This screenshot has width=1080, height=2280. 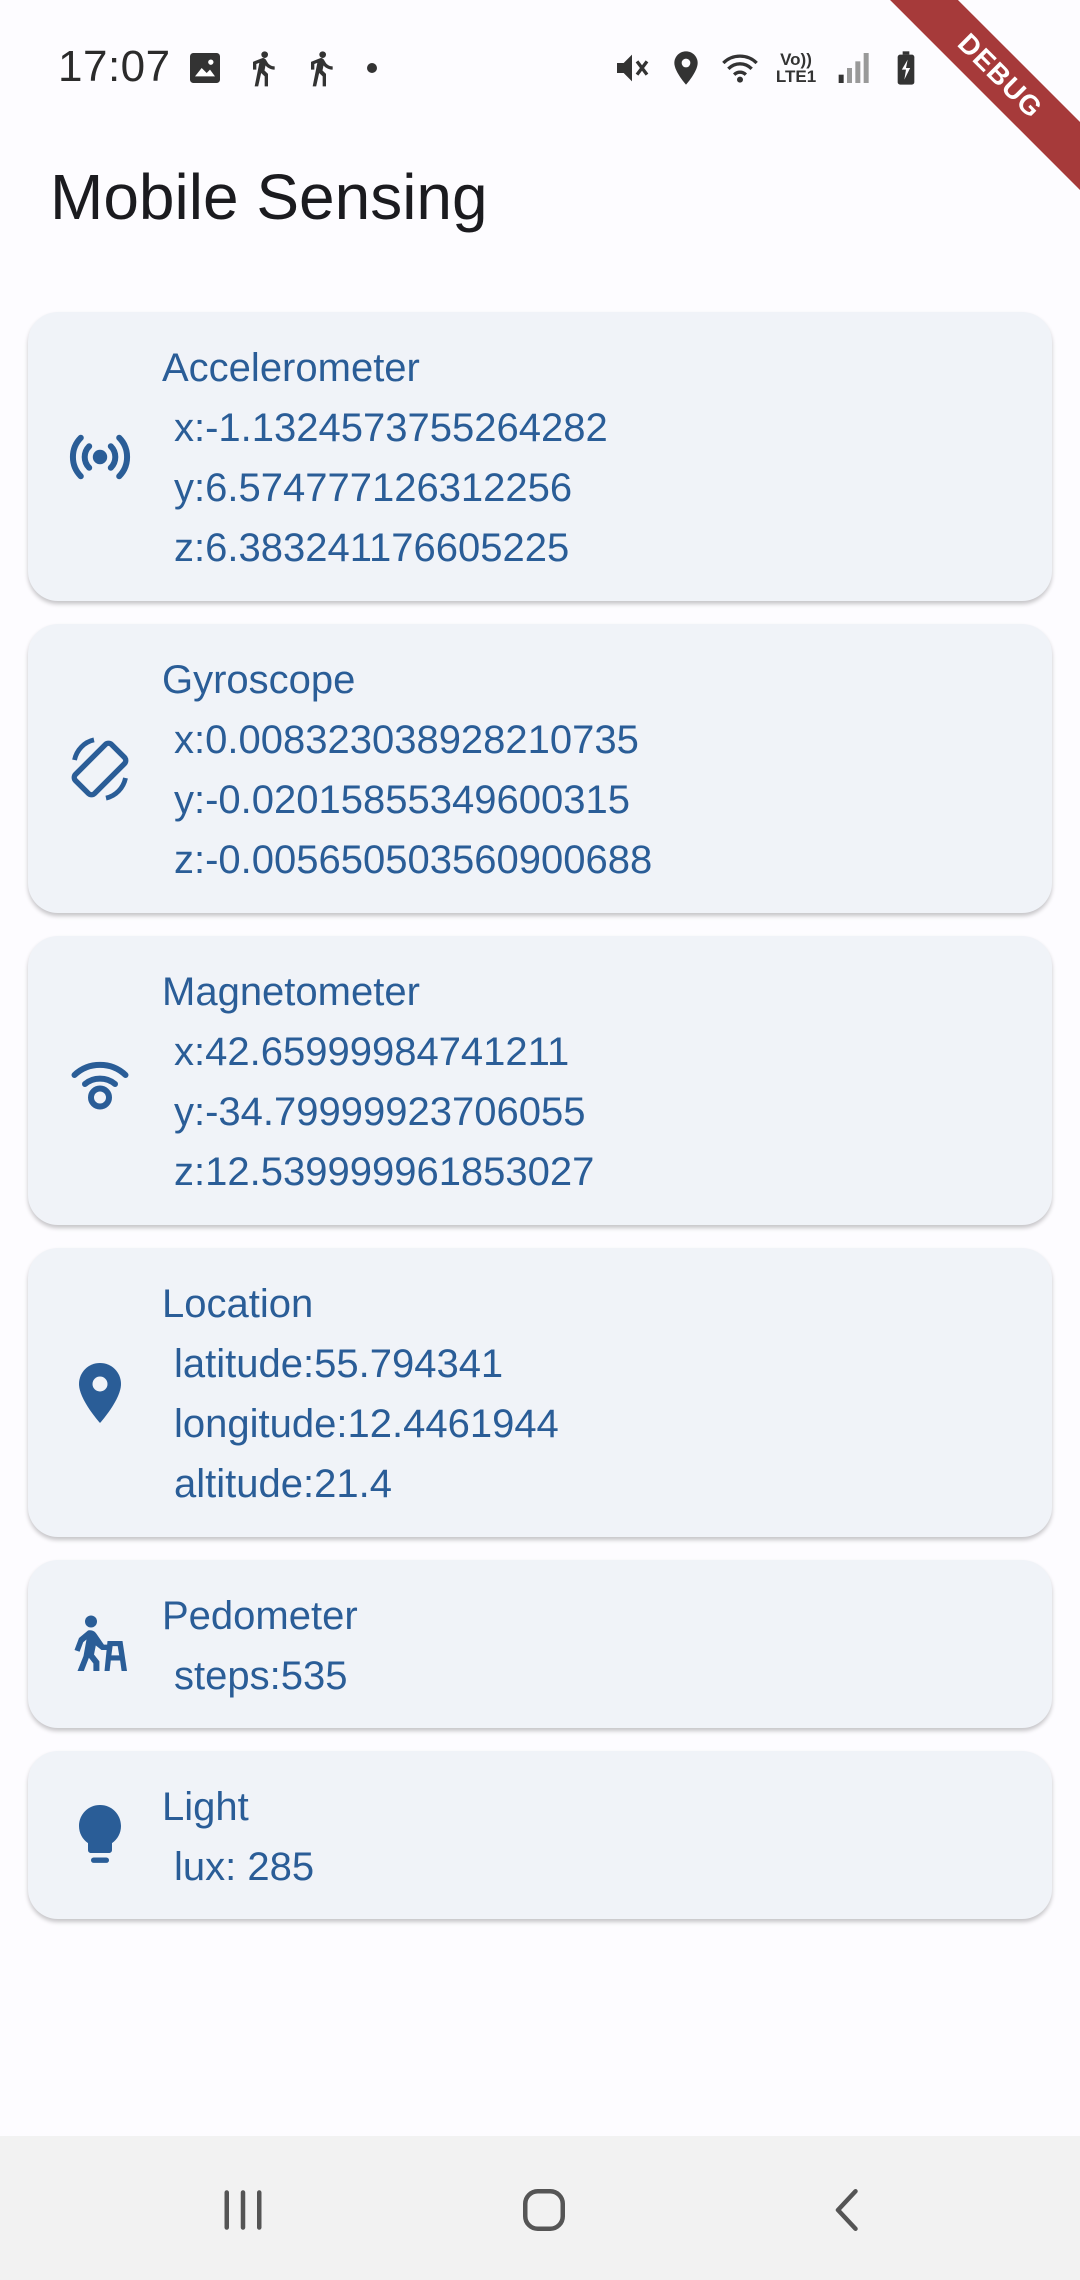 I want to click on volte-icon: Vo)) LTE1, so click(x=796, y=68).